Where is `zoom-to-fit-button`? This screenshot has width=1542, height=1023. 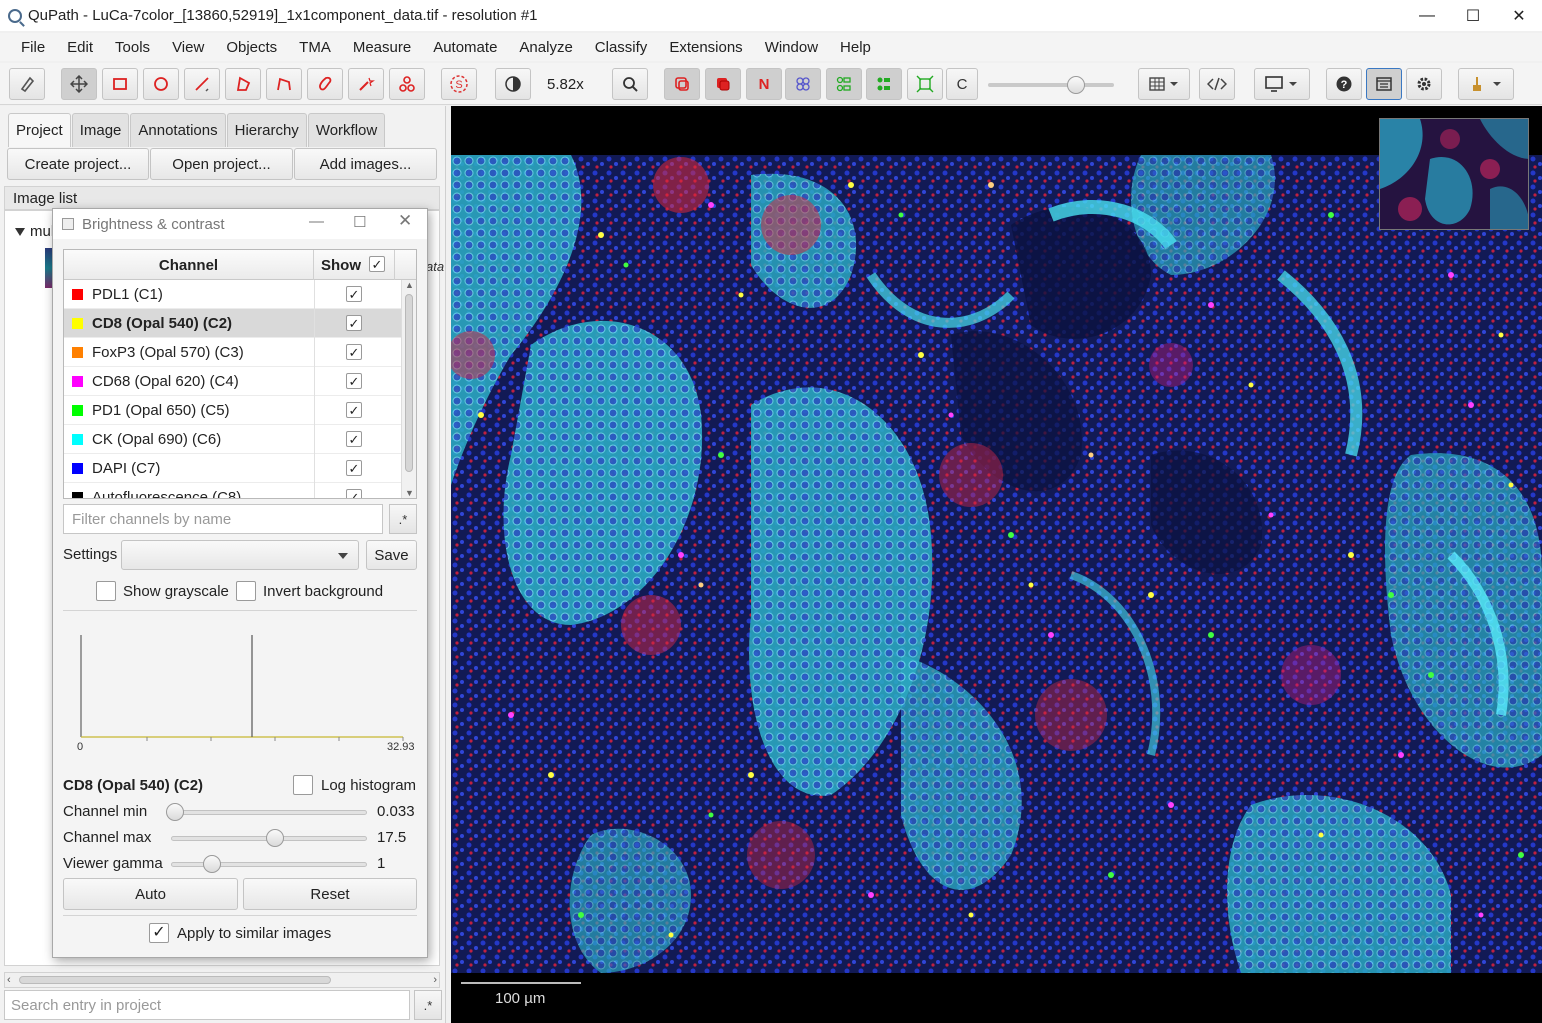
zoom-to-fit-button is located at coordinates (630, 84).